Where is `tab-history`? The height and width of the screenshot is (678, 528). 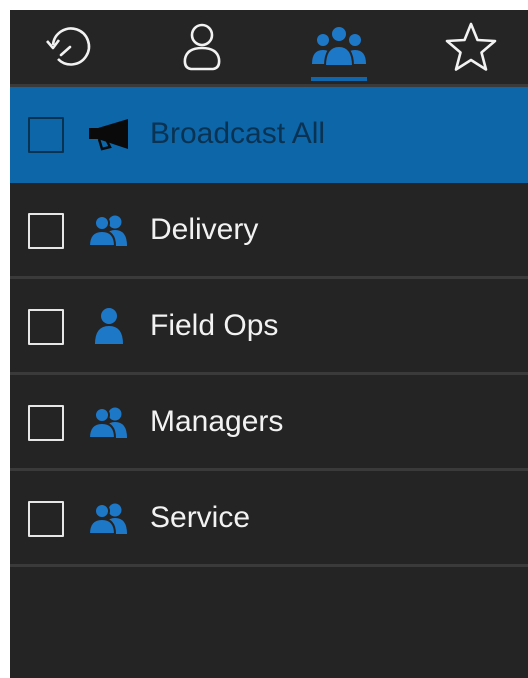
tab-history is located at coordinates (69, 47).